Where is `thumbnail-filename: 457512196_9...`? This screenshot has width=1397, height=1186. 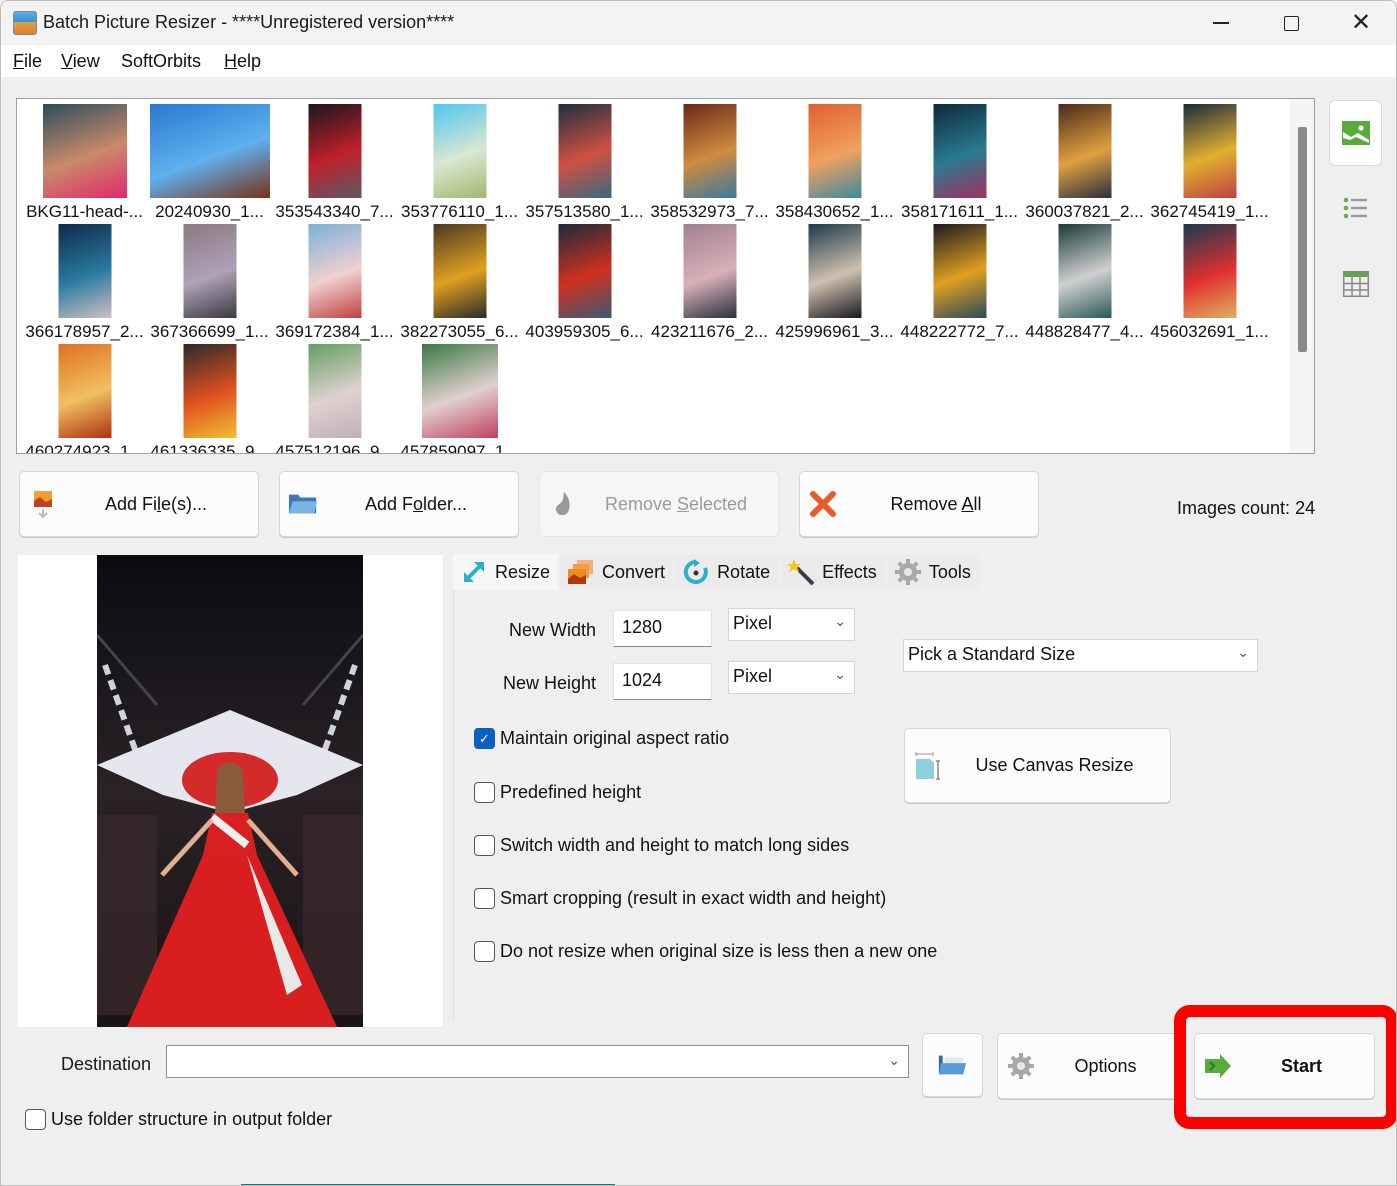 thumbnail-filename: 457512196_9... is located at coordinates (334, 448).